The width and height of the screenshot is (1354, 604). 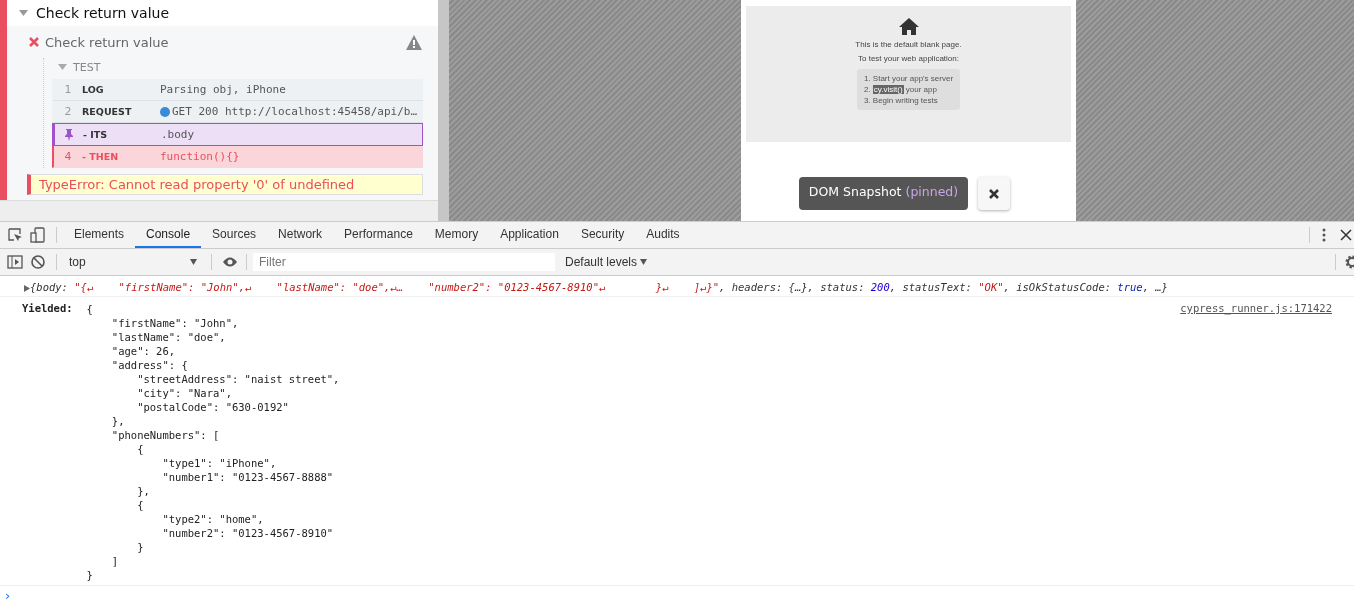 What do you see at coordinates (908, 26) in the screenshot?
I see `home-icon` at bounding box center [908, 26].